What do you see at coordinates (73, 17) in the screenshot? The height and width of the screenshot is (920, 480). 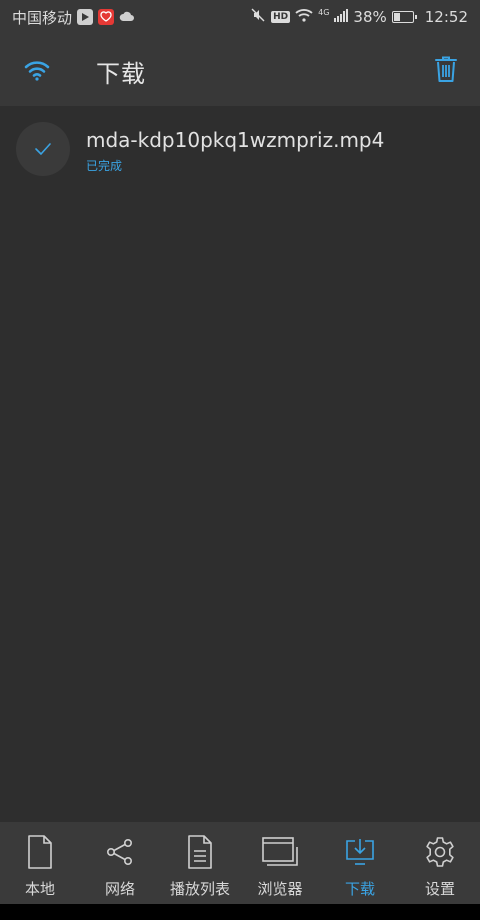 I see `status-left: 中国移动` at bounding box center [73, 17].